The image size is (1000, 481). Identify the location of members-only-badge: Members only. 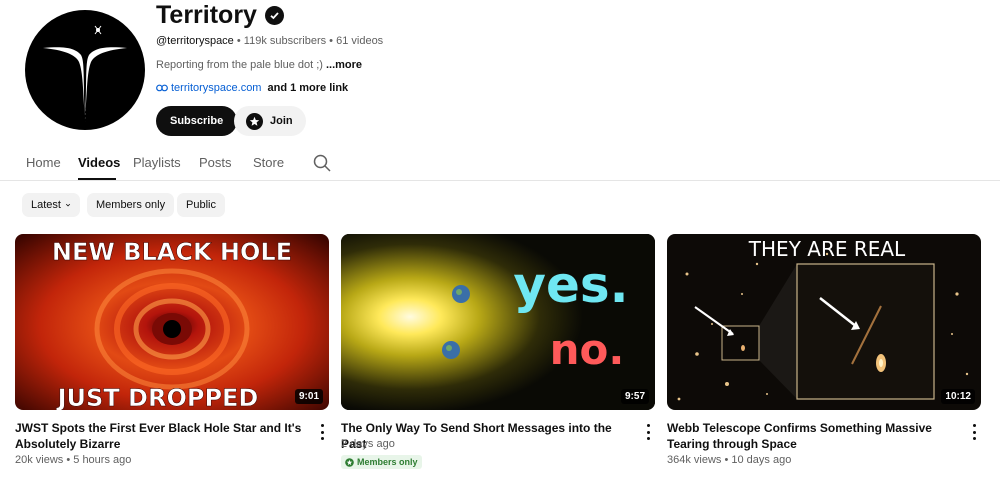
(381, 462).